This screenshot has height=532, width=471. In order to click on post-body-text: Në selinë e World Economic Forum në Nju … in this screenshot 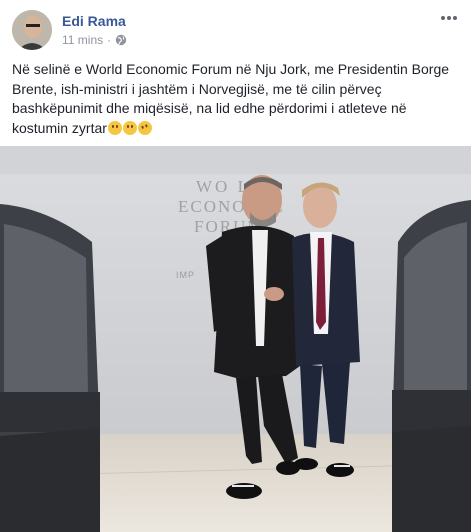, I will do `click(231, 98)`.